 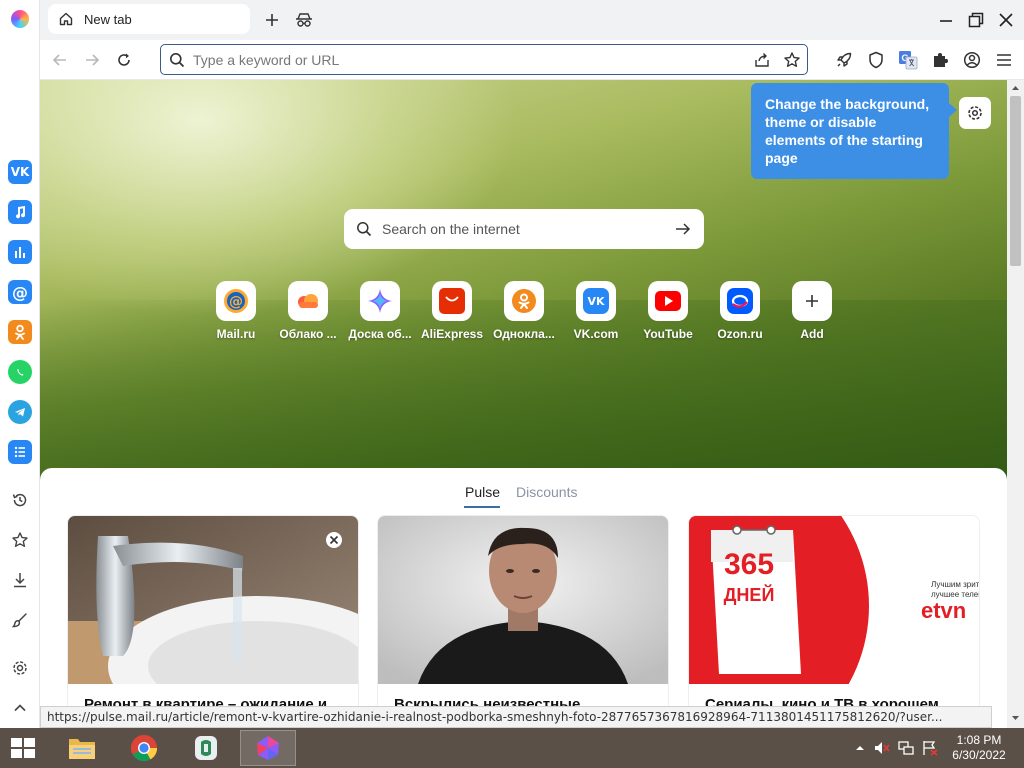 I want to click on ozon-icon, so click(x=740, y=301).